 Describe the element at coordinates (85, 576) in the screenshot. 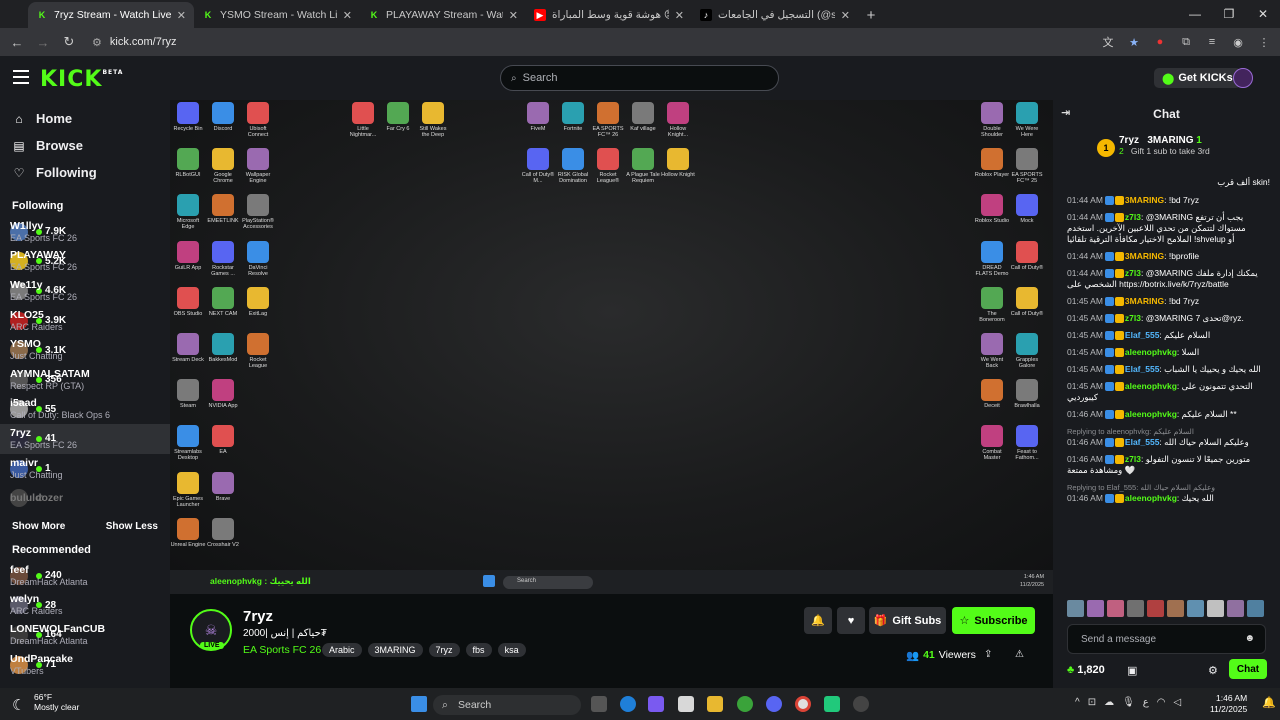

I see `sidebar-channel: feef DreamHack Atlanta 240` at that location.